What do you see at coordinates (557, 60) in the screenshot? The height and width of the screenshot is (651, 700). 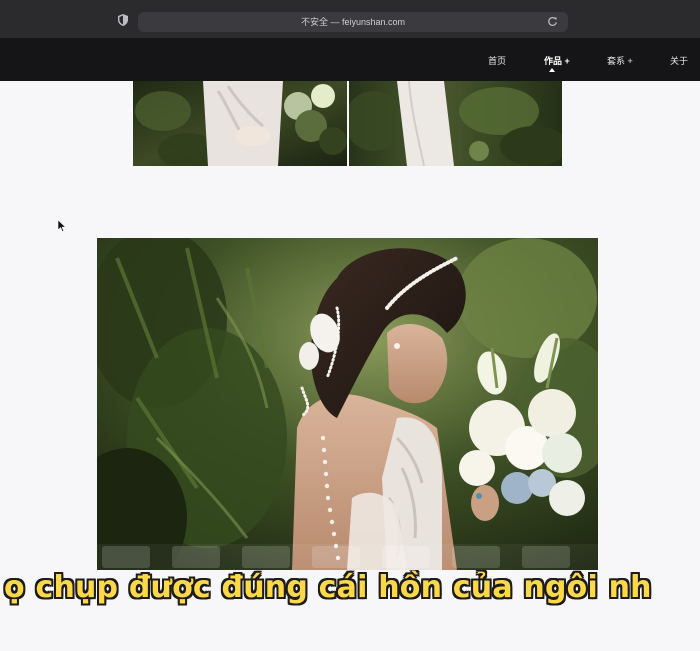 I see `nav-item-works: 作品 +` at bounding box center [557, 60].